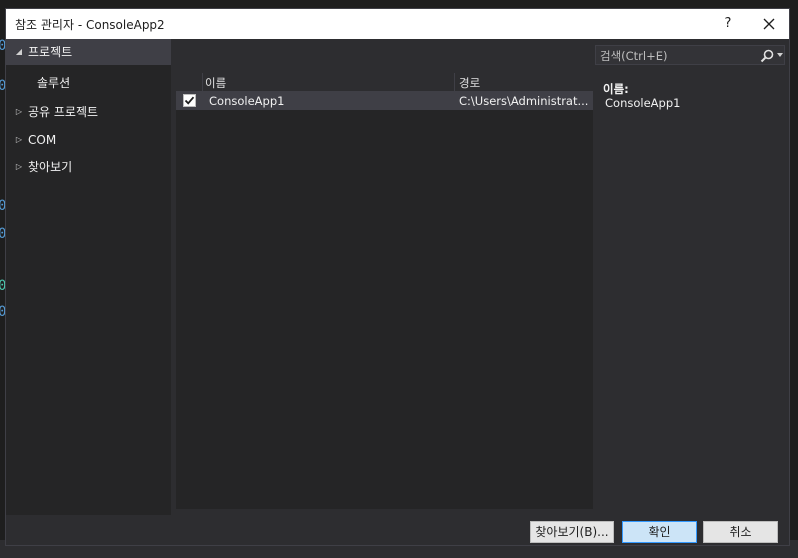  Describe the element at coordinates (780, 55) in the screenshot. I see `chevron-down-icon` at that location.